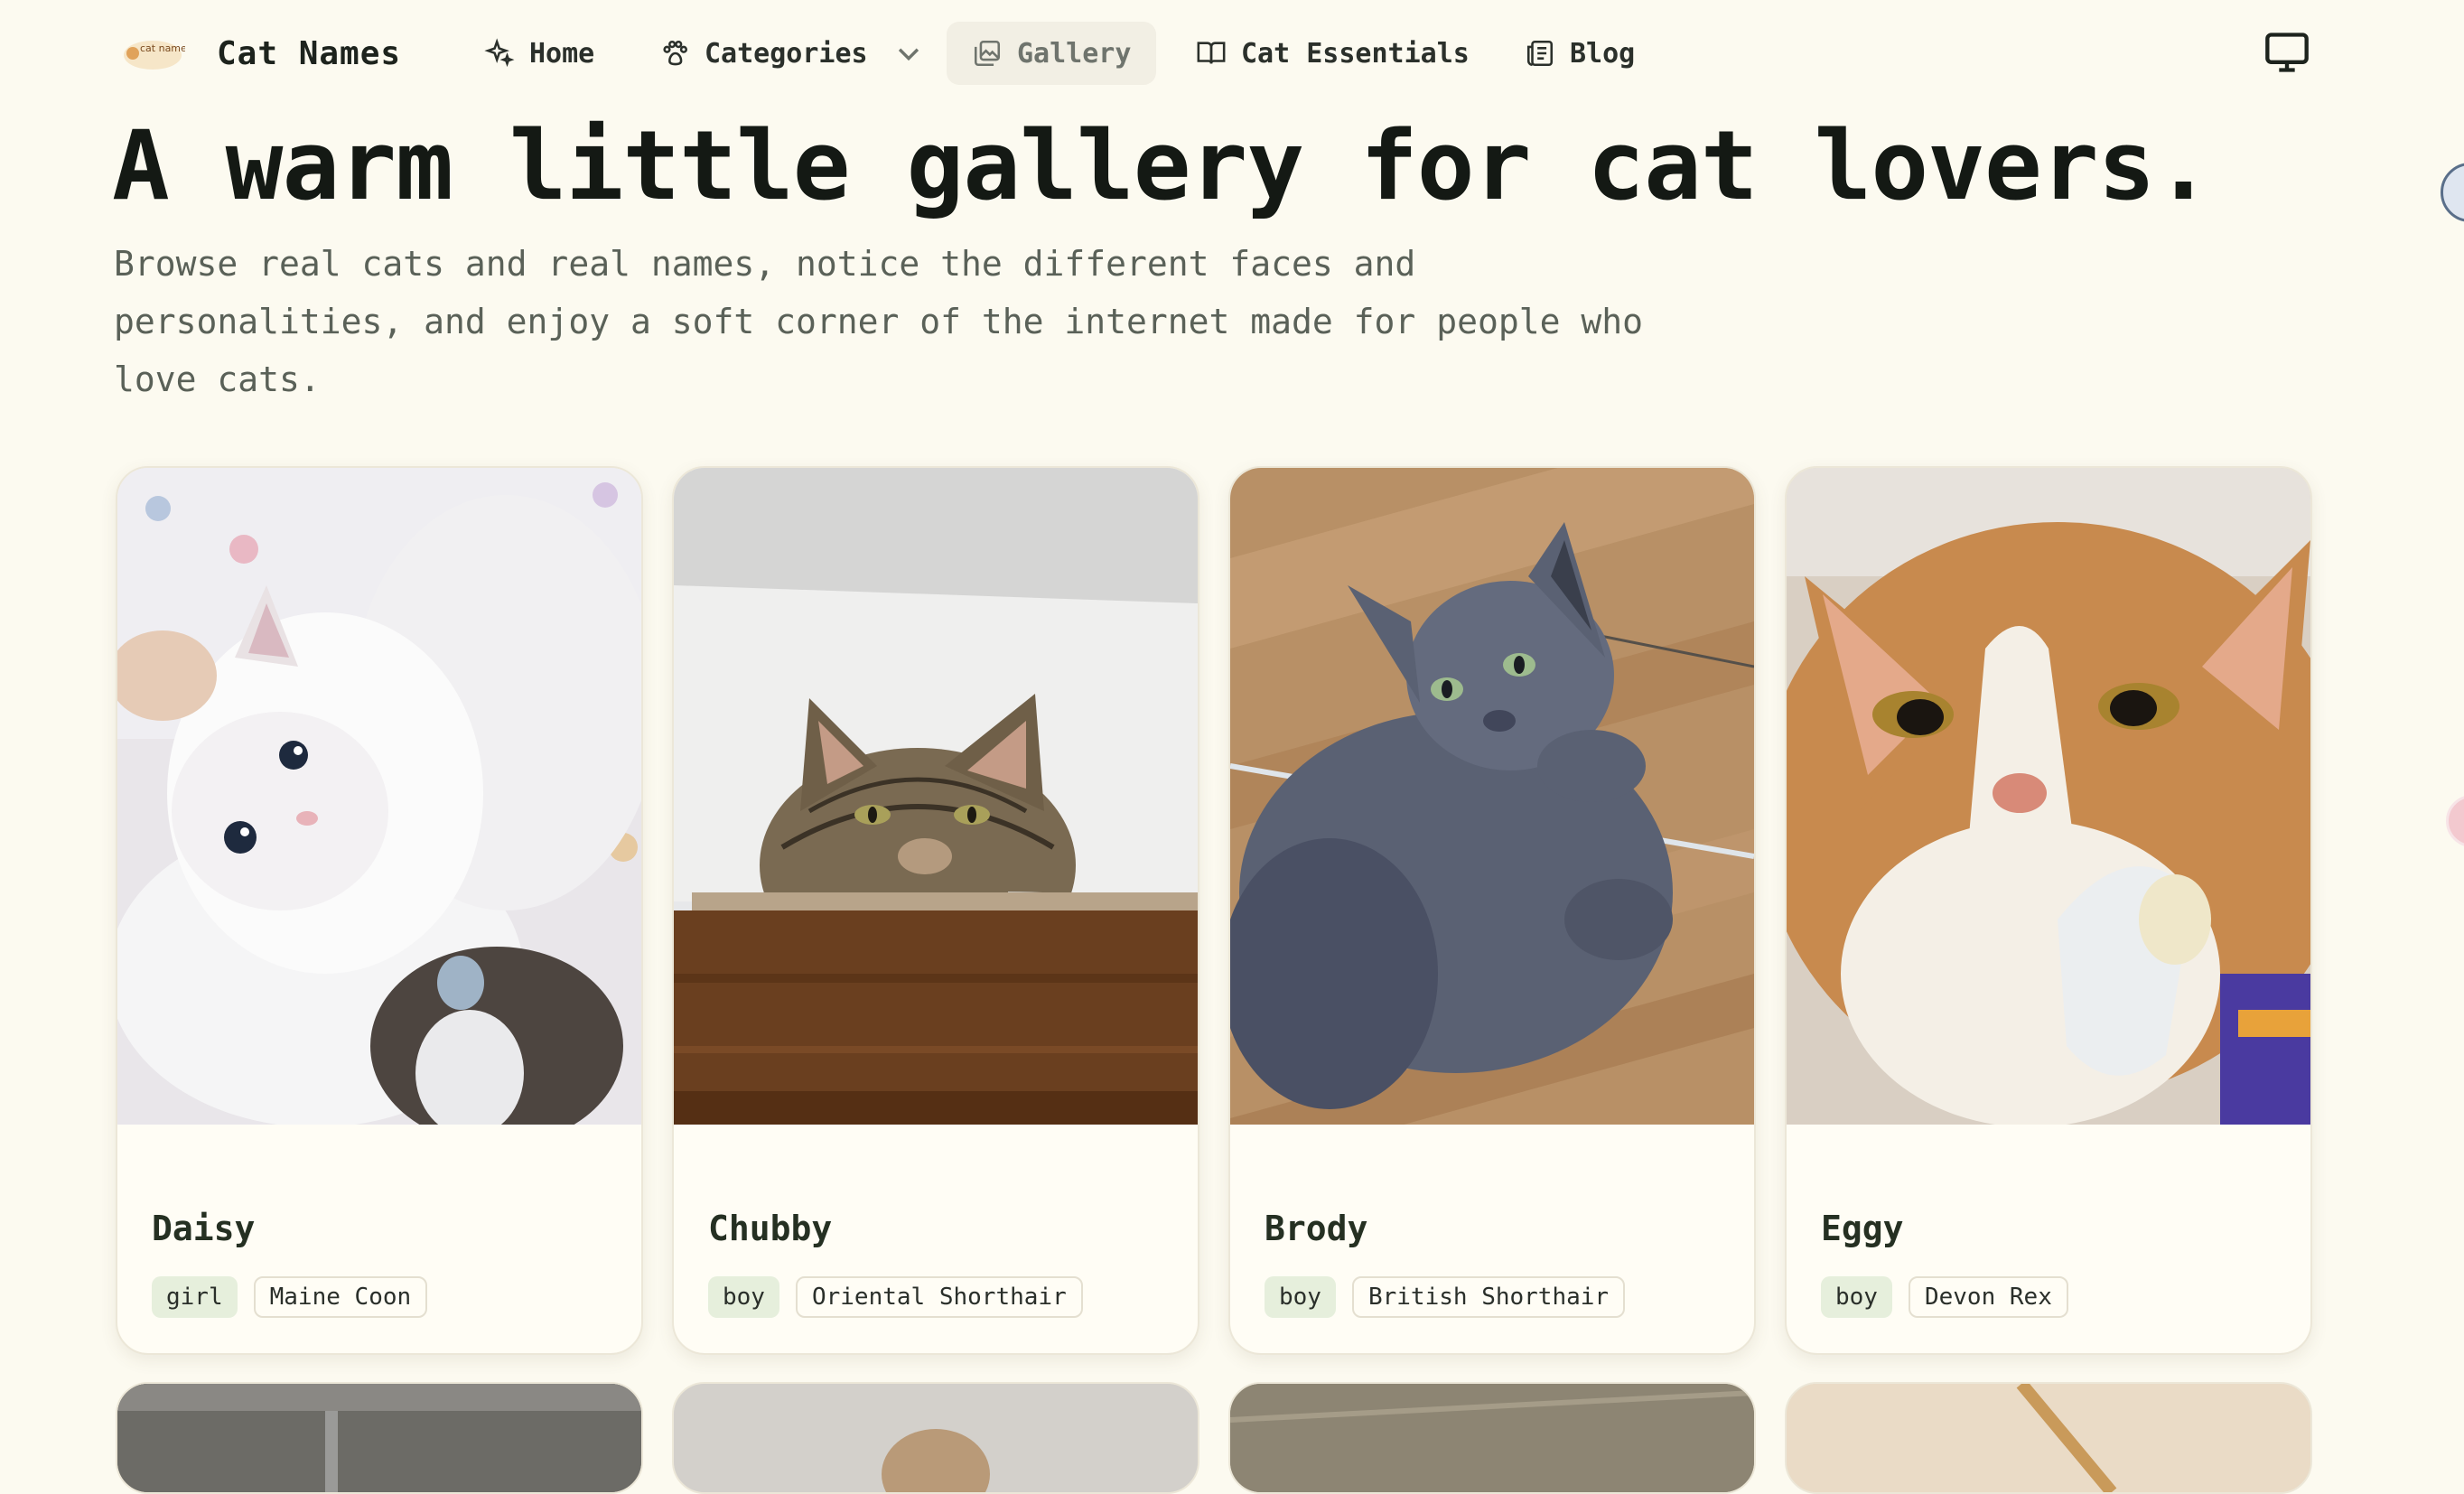  Describe the element at coordinates (379, 796) in the screenshot. I see `cat-photo-daisy` at that location.